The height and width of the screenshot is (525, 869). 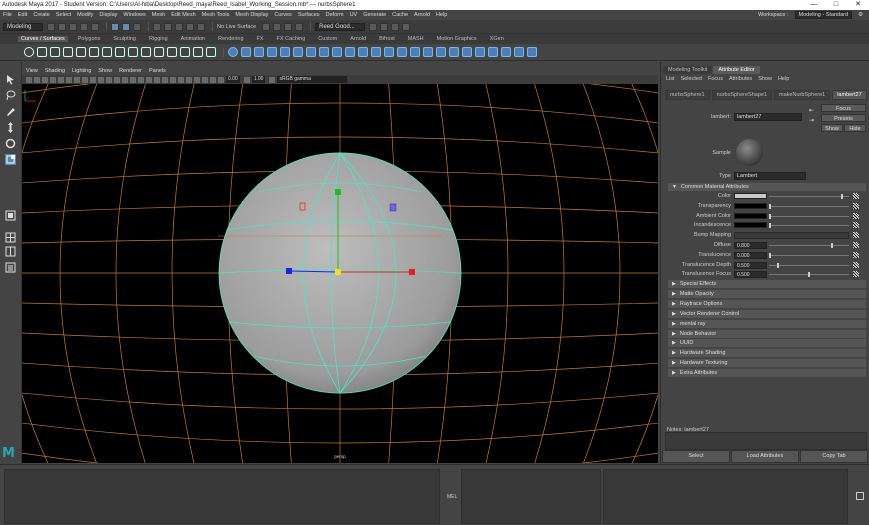 I want to click on node-tab-makenurbsphere1: makeNurbSphere1, so click(x=802, y=95).